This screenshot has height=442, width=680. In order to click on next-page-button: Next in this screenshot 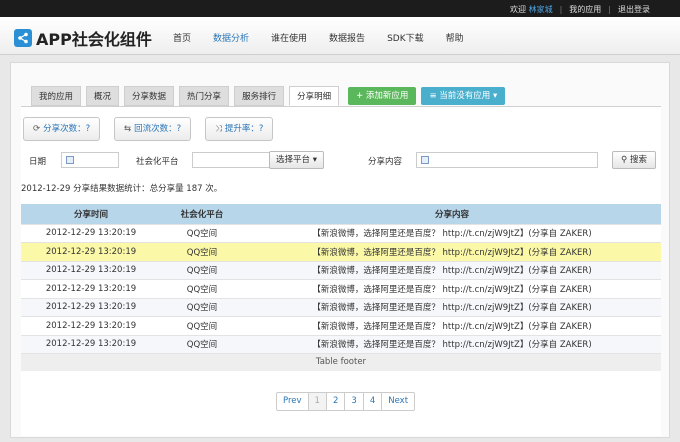, I will do `click(398, 401)`.